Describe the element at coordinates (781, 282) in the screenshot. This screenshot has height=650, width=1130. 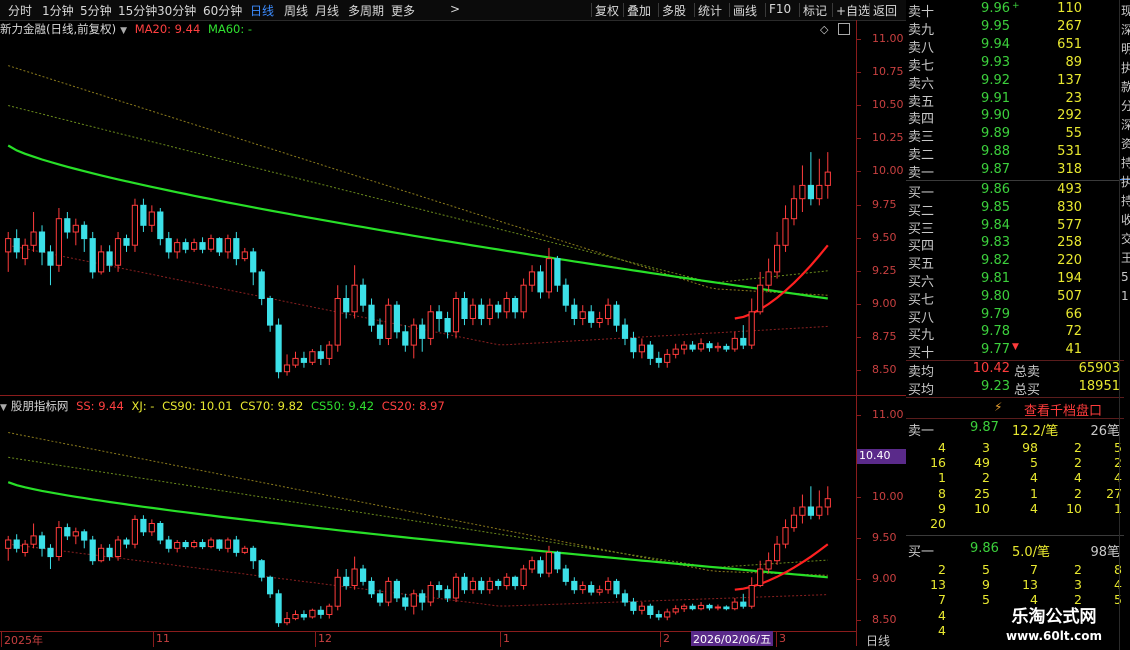
I see `main-ma20-line` at that location.